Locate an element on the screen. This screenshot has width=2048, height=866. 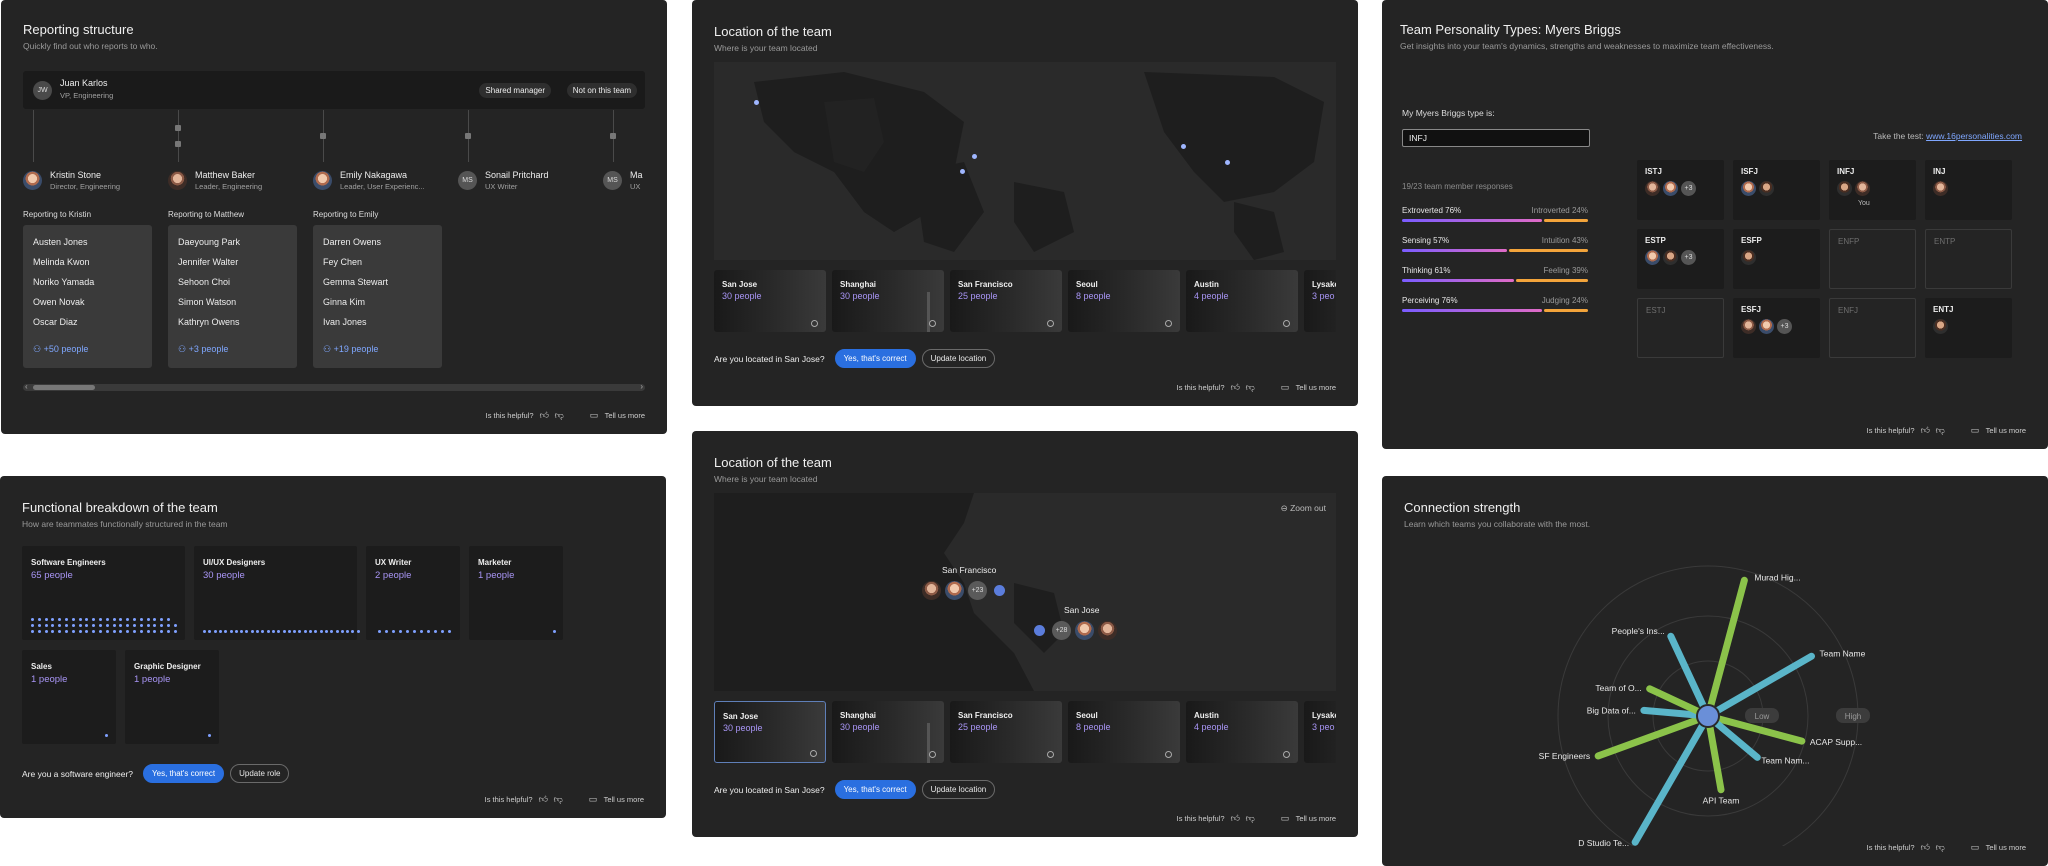
role-card: Marketer 1 people is located at coordinates (516, 593).